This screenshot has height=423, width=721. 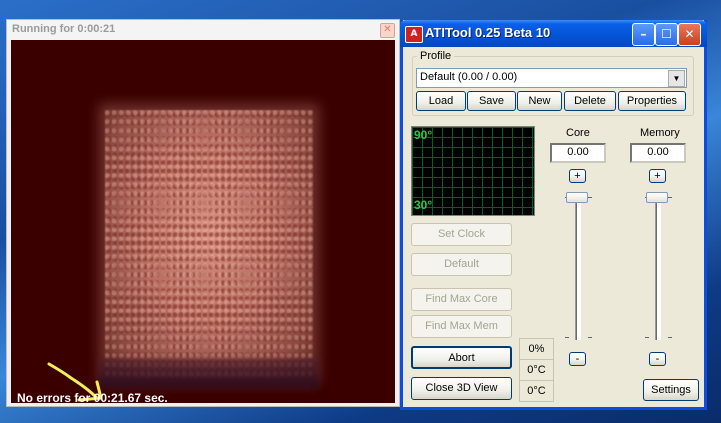 I want to click on core-label: Core, so click(x=578, y=133).